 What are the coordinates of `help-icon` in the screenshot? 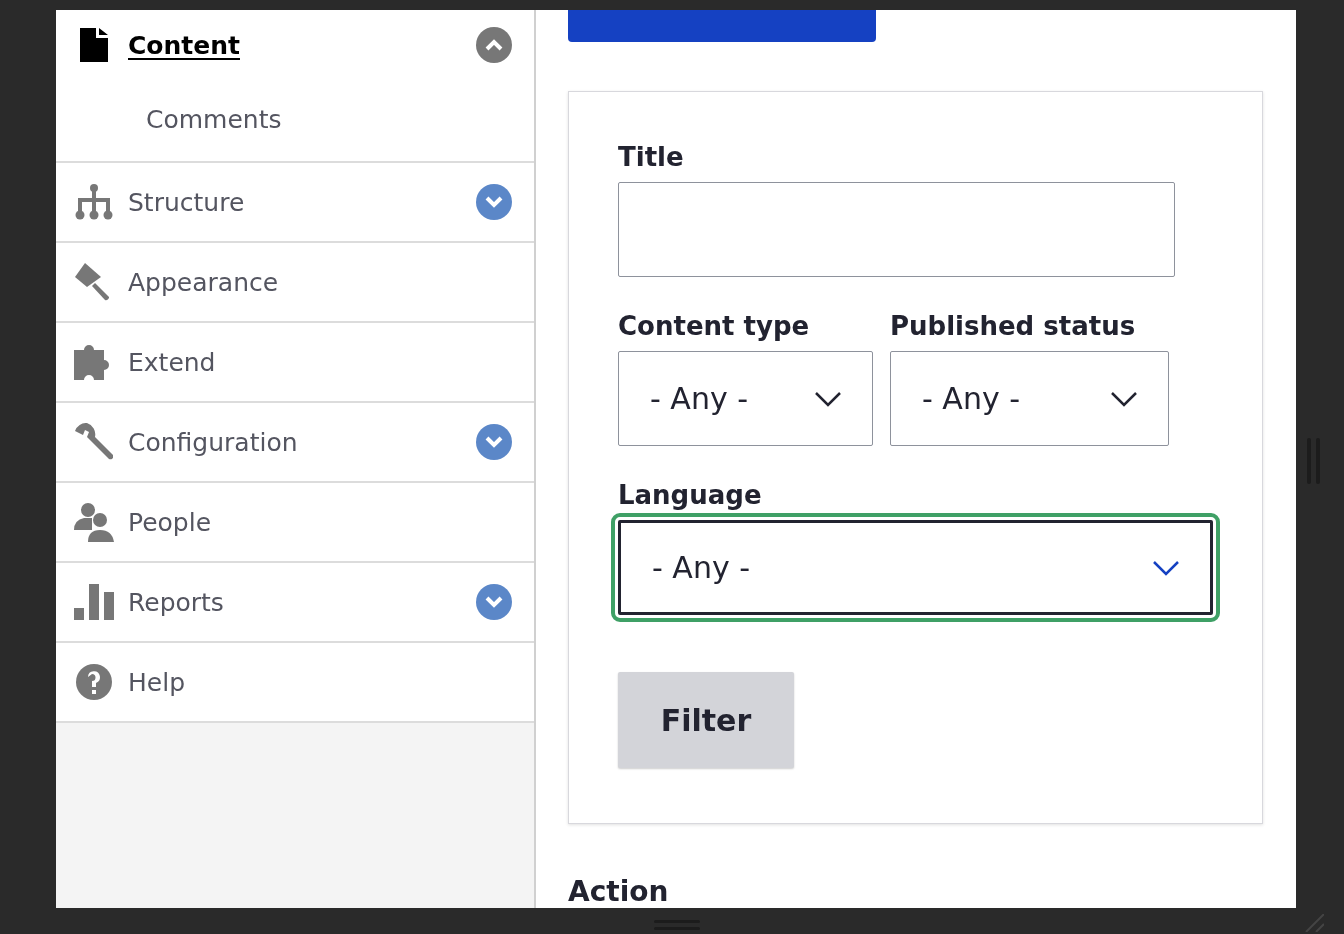 It's located at (94, 682).